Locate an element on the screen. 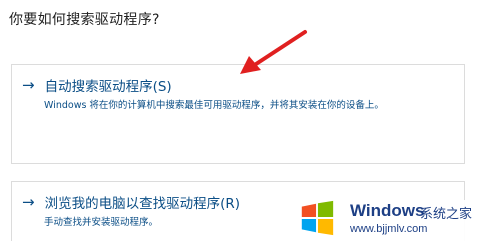 The image size is (485, 241). watermark-url: www.bjjmlv.com is located at coordinates (389, 229).